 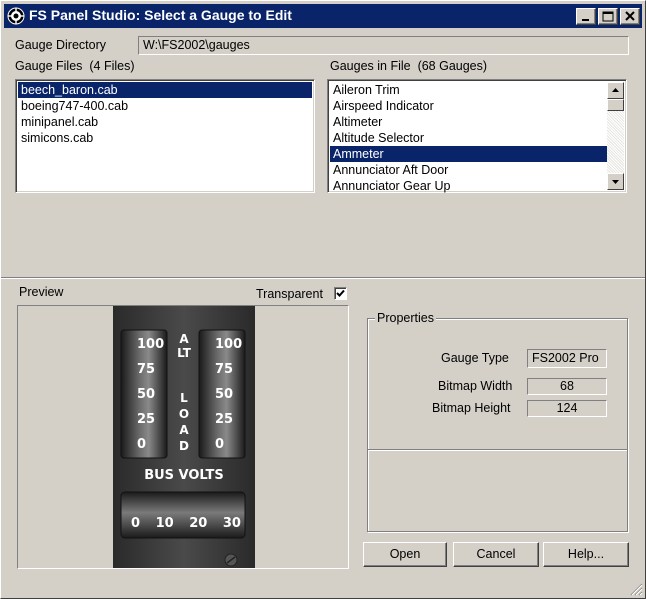 What do you see at coordinates (41, 292) in the screenshot?
I see `preview-label: Preview` at bounding box center [41, 292].